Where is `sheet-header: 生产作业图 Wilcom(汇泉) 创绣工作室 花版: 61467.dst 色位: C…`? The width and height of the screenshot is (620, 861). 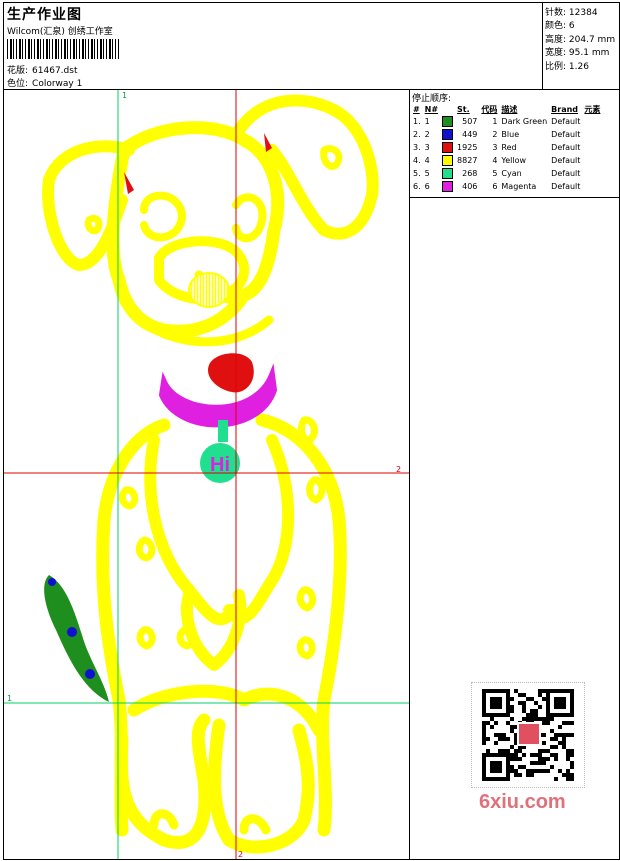
sheet-header: 生产作业图 Wilcom(汇泉) 创绣工作室 花版: 61467.dst 色位: C… is located at coordinates (311, 46).